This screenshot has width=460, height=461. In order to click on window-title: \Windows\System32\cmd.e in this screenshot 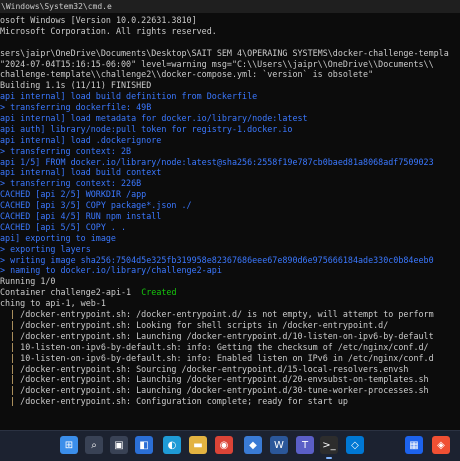, I will do `click(56, 6)`.